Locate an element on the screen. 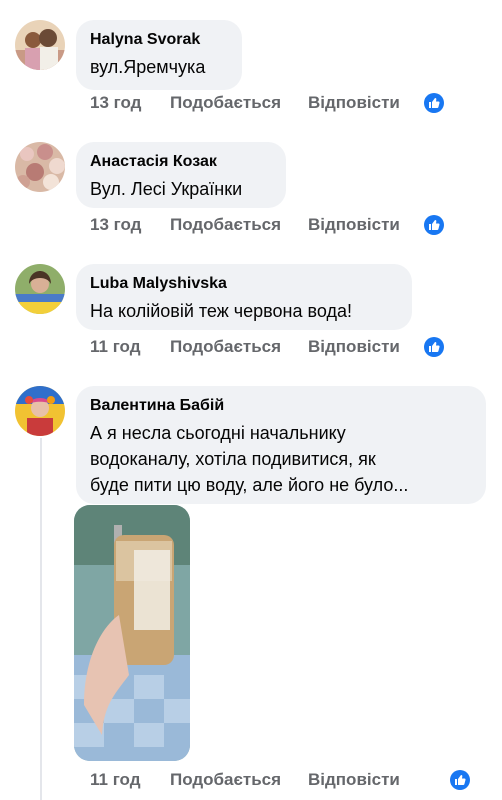 The image size is (502, 800). comment-actions: 13 год Подобається Відповісти 1 is located at coordinates (276, 227).